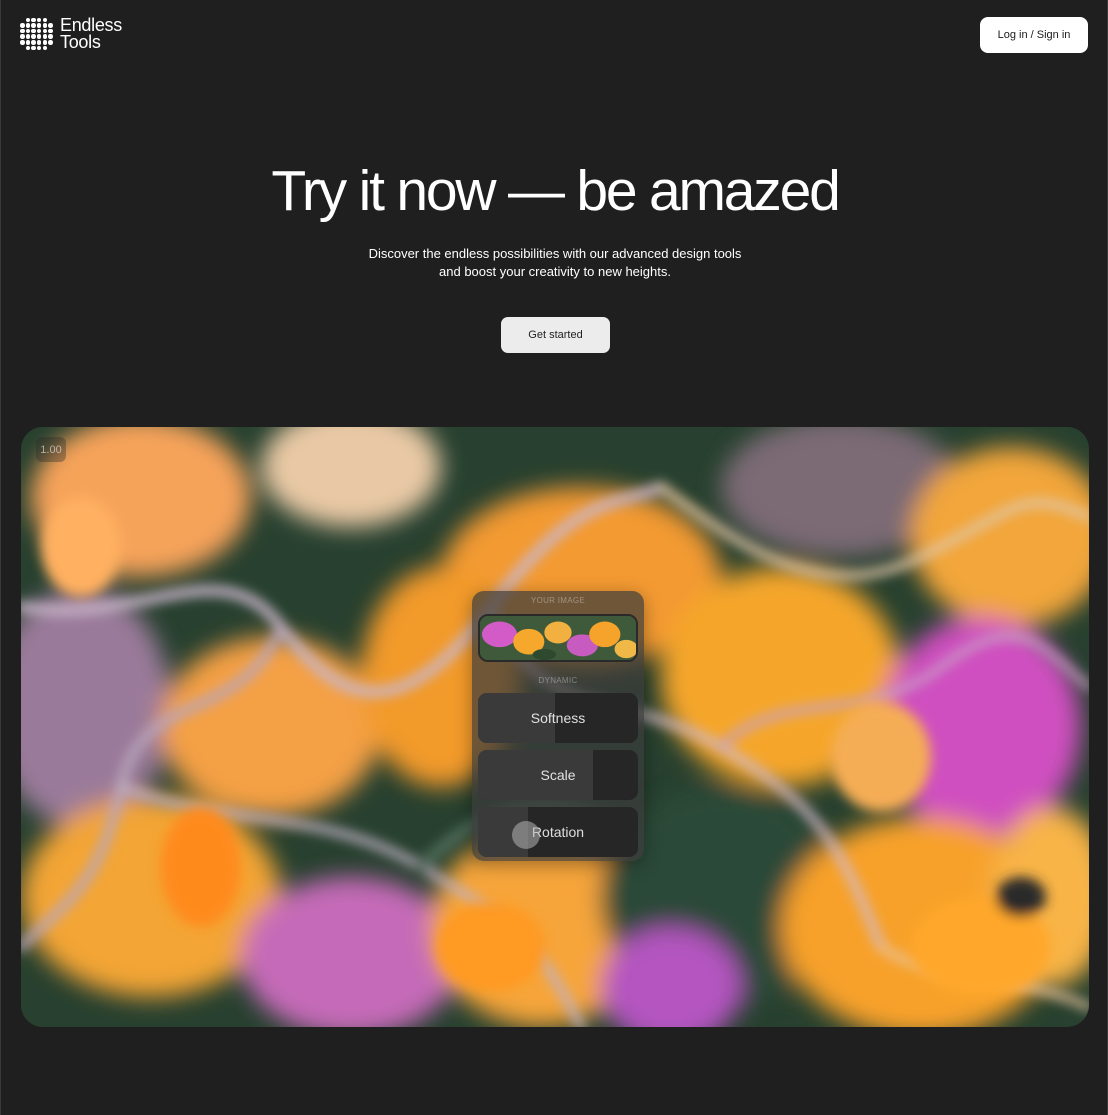  I want to click on zoom-level-badge: 1.00, so click(51, 449).